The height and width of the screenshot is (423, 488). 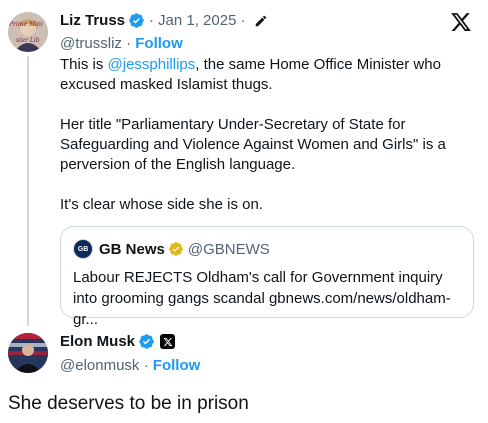 I want to click on avatar-image: Prime Mini ster Lib, so click(x=28, y=32).